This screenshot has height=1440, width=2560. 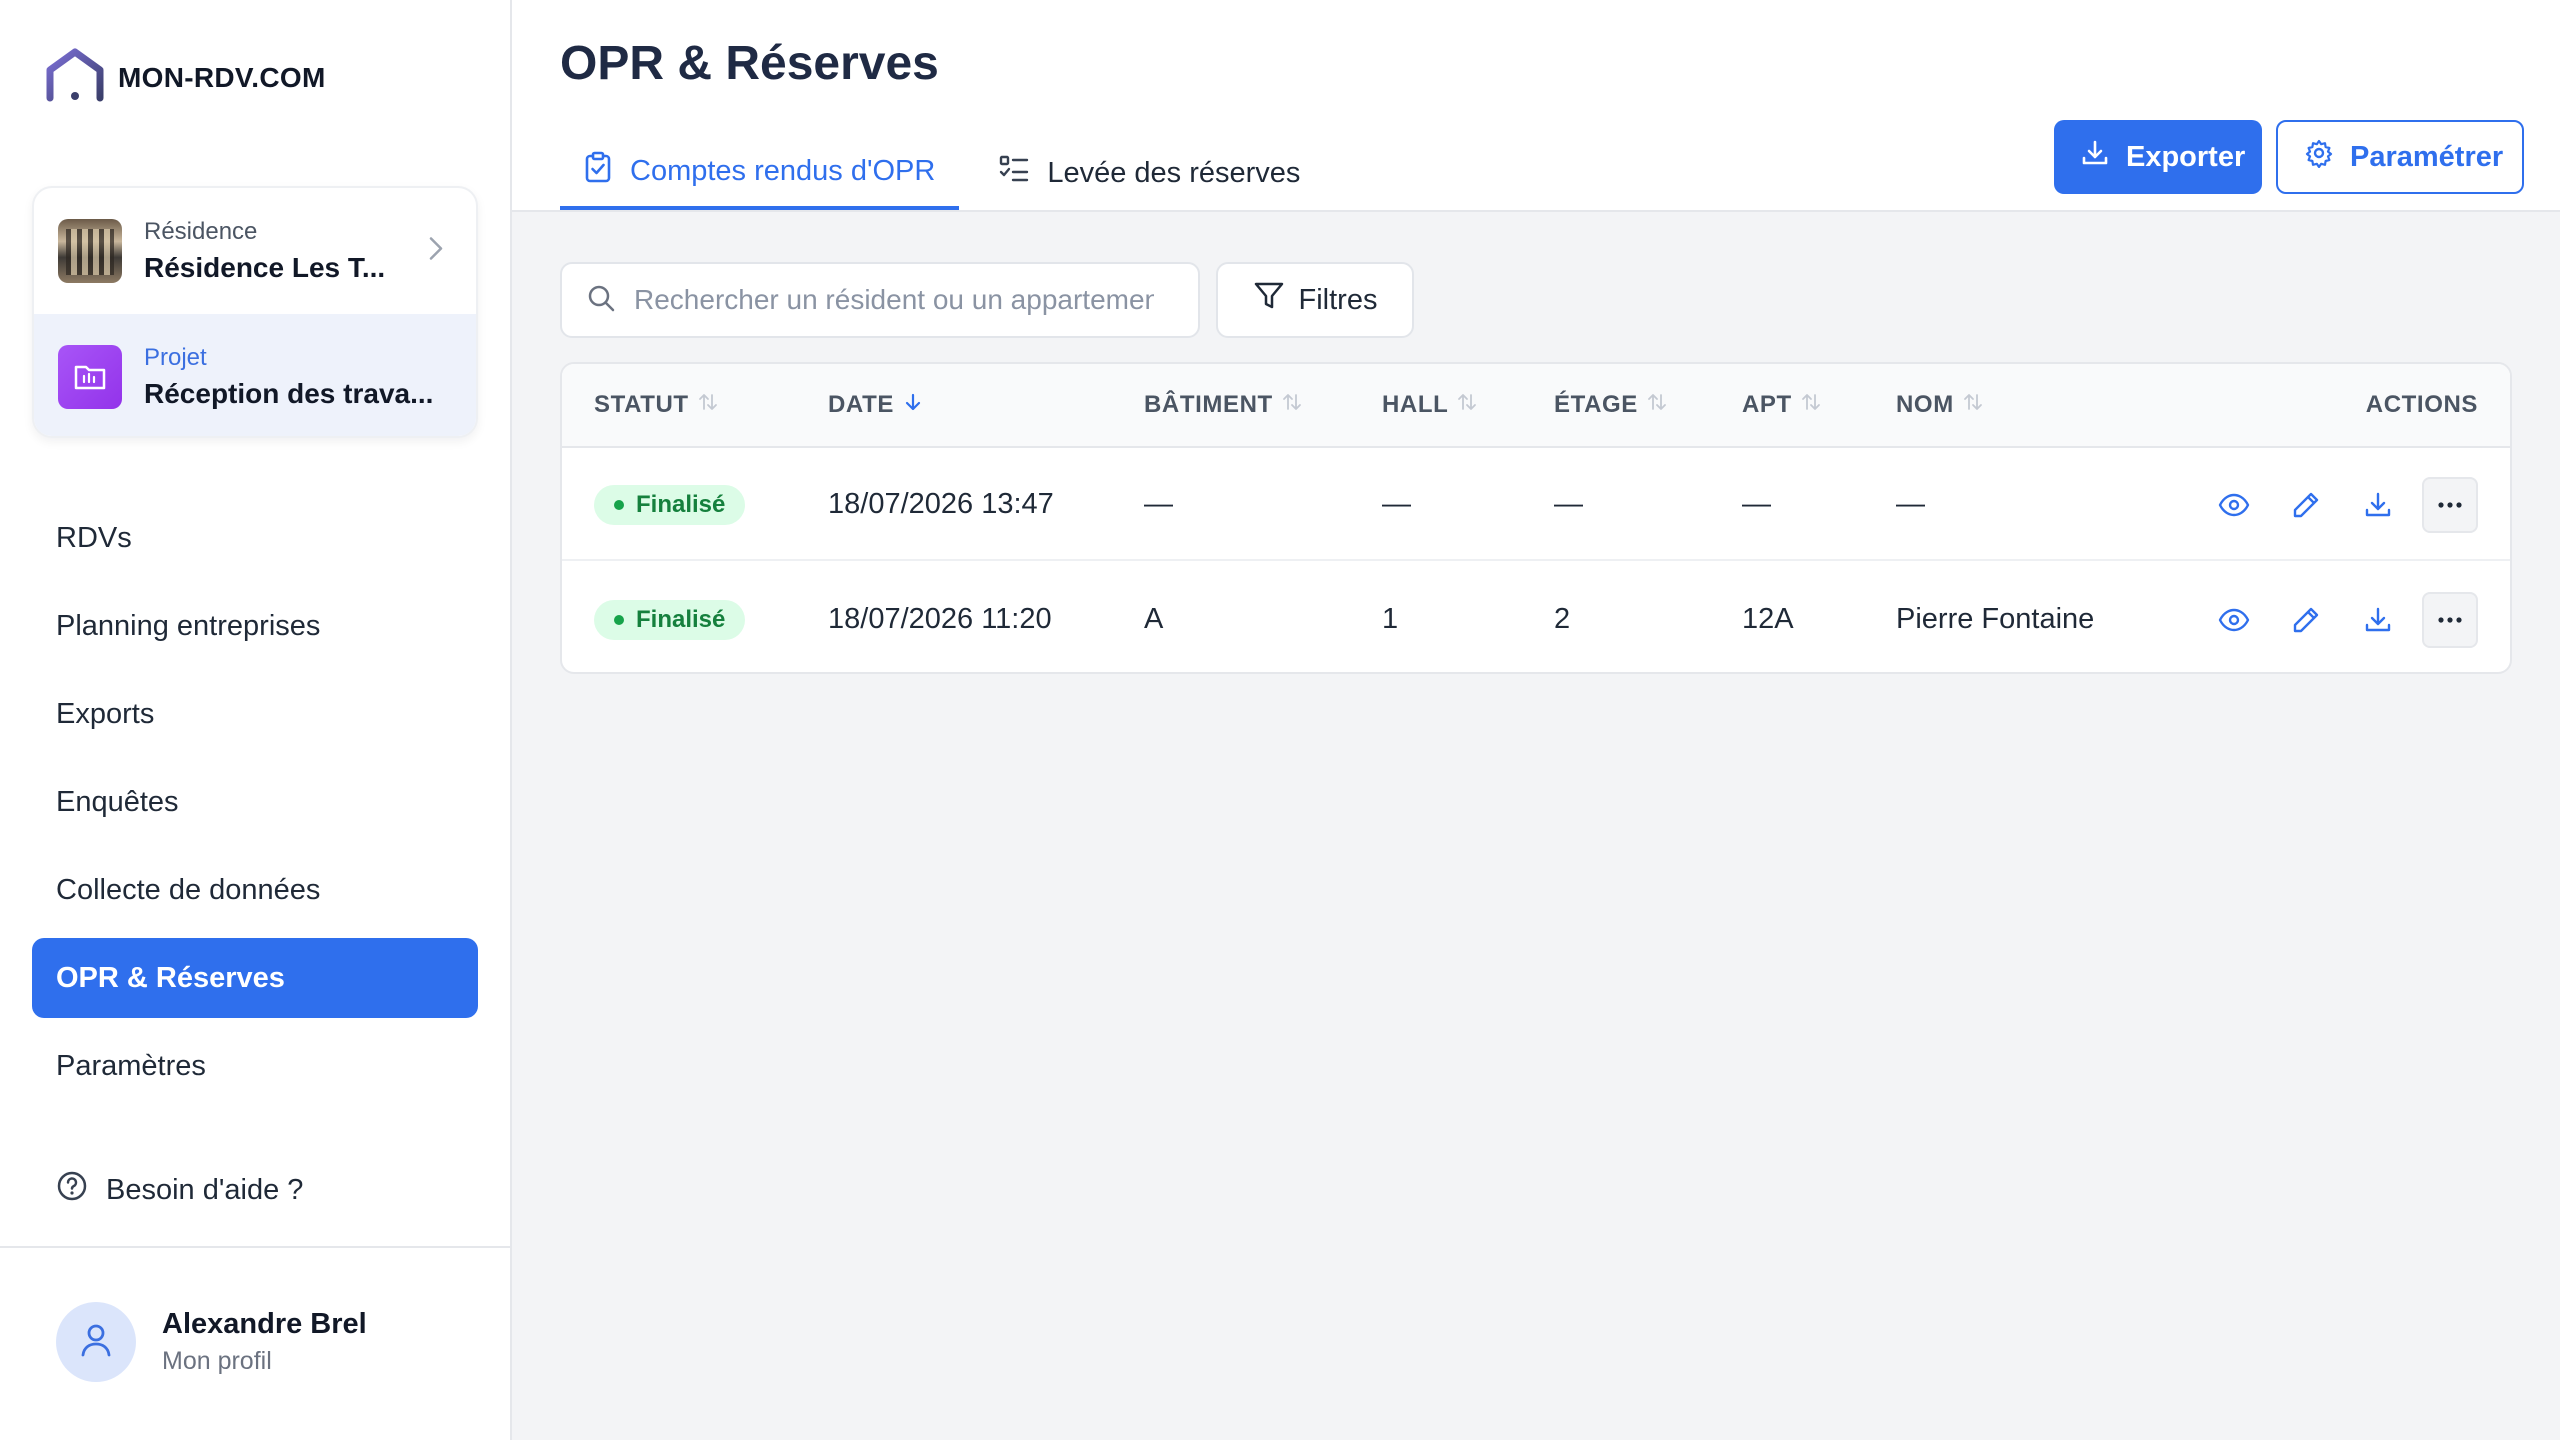 I want to click on profile-name: Alexandre Brel, so click(x=264, y=1324).